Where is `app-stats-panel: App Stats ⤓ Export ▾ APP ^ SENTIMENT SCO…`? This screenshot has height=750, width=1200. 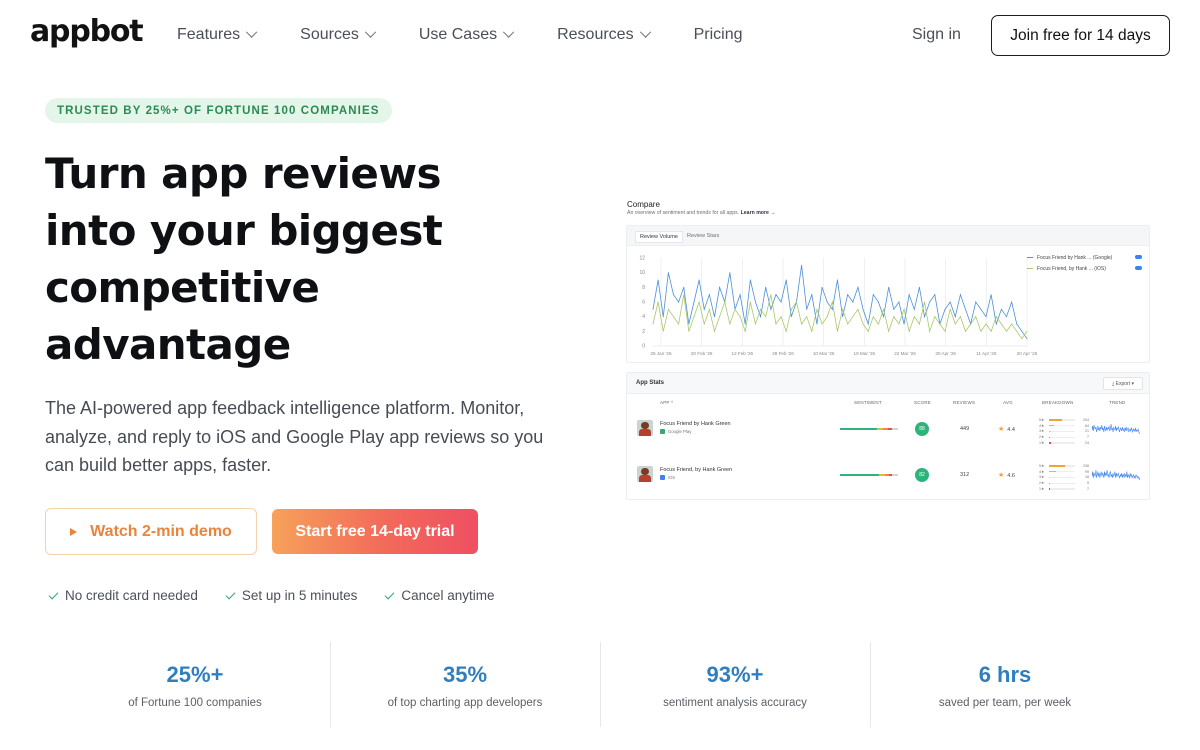 app-stats-panel: App Stats ⤓ Export ▾ APP ^ SENTIMENT SCO… is located at coordinates (888, 436).